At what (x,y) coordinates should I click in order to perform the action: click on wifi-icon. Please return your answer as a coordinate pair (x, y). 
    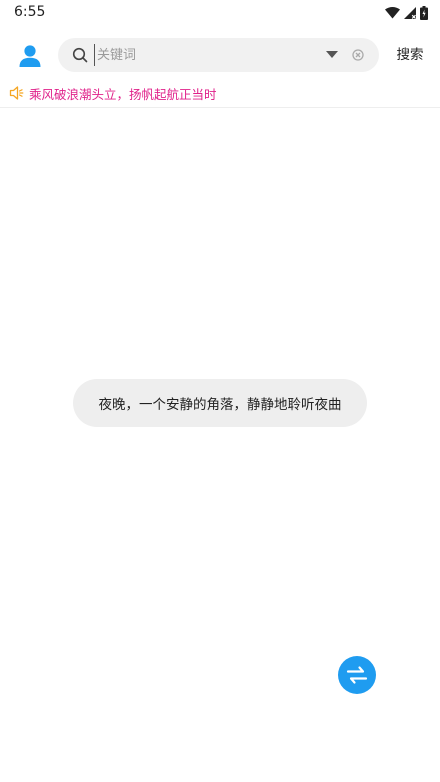
    Looking at the image, I should click on (392, 13).